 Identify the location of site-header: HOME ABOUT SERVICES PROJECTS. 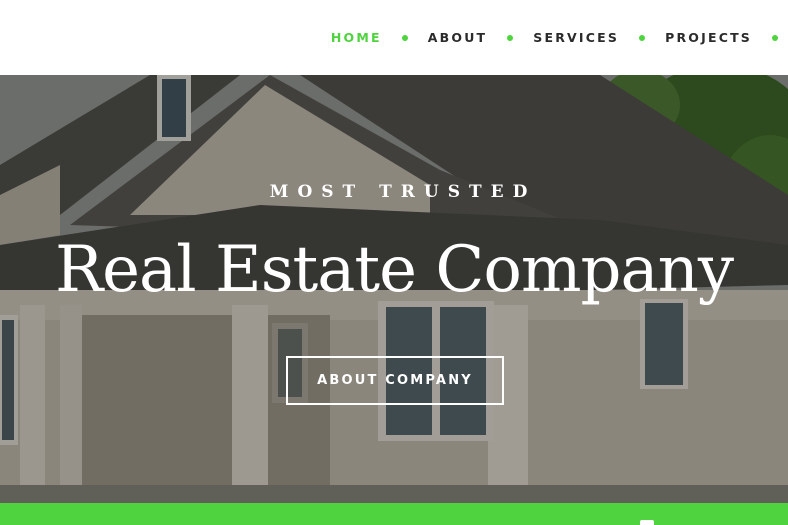
(394, 37).